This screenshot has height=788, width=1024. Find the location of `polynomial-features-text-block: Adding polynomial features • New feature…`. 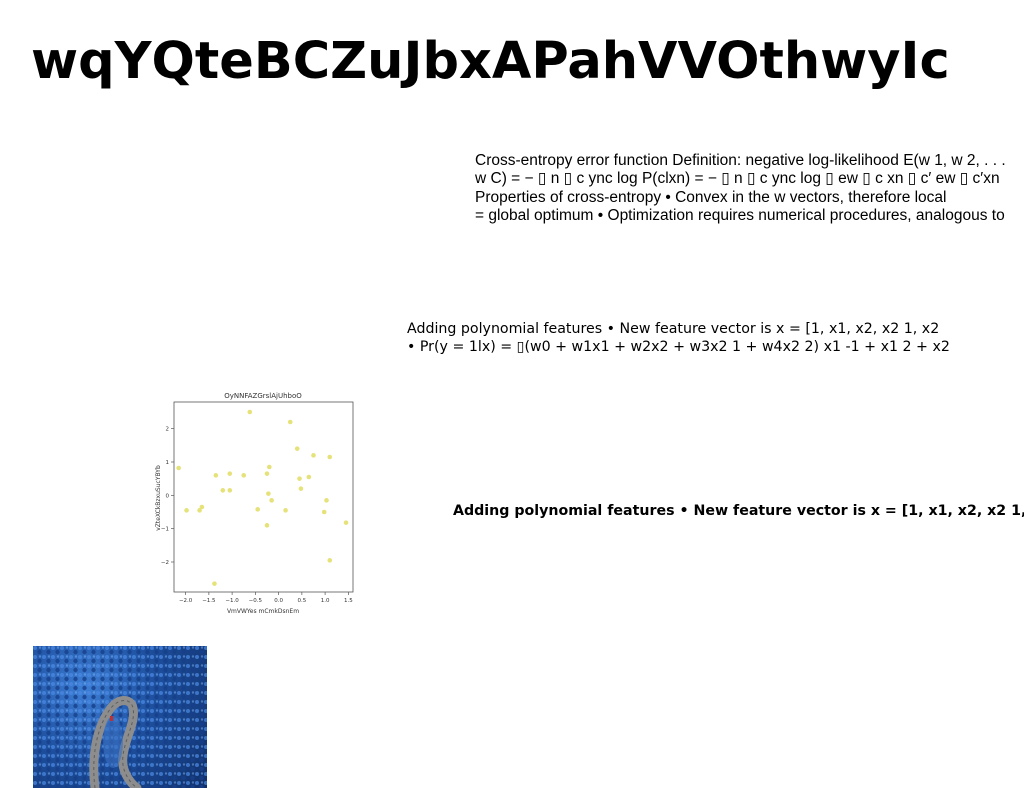

polynomial-features-text-block: Adding polynomial features • New feature… is located at coordinates (712, 338).